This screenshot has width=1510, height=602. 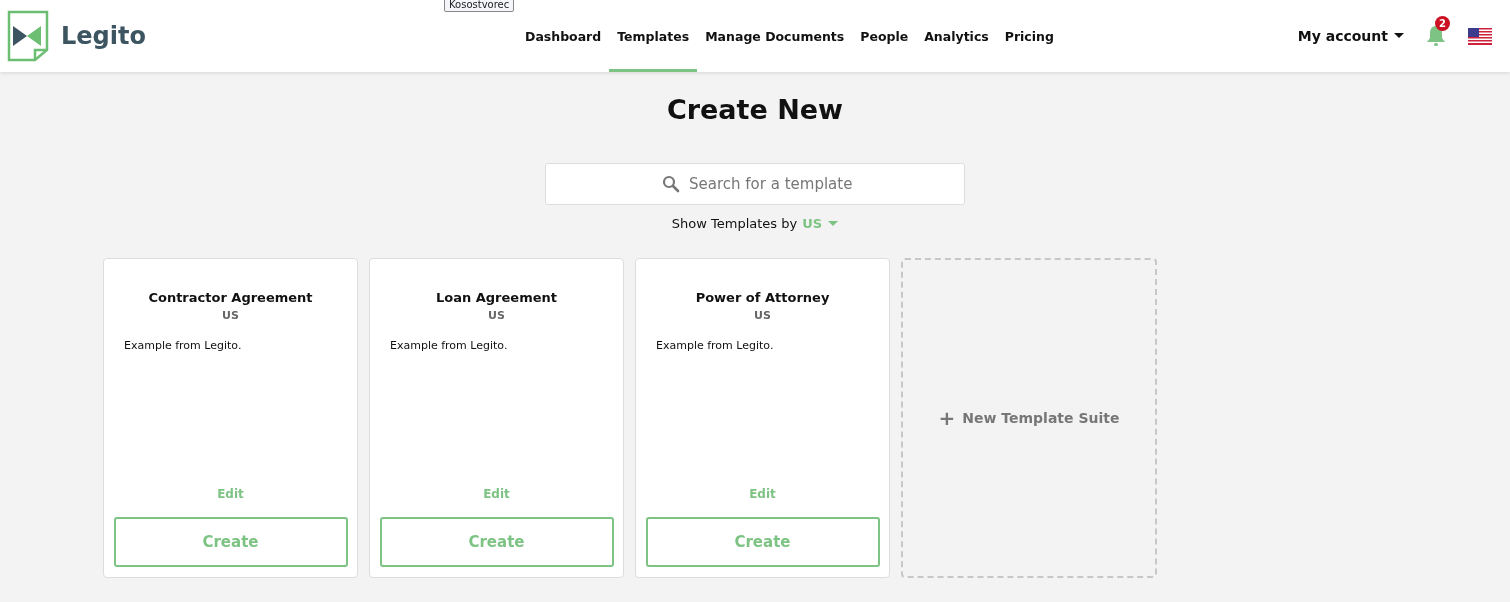 I want to click on card-title: Power of Attorney, so click(x=762, y=297).